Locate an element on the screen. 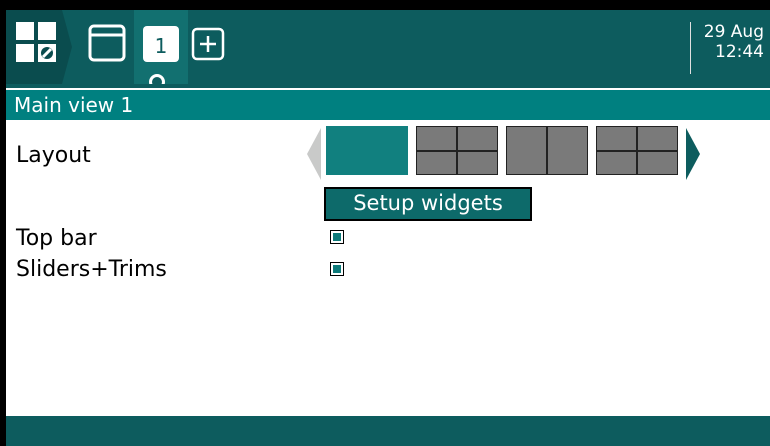  bezel-top is located at coordinates (385, 5).